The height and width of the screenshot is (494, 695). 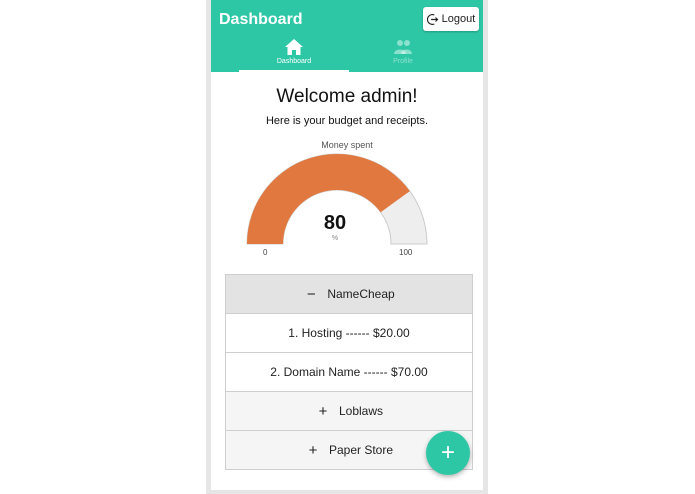 I want to click on add-receipt-button: +, so click(x=448, y=453).